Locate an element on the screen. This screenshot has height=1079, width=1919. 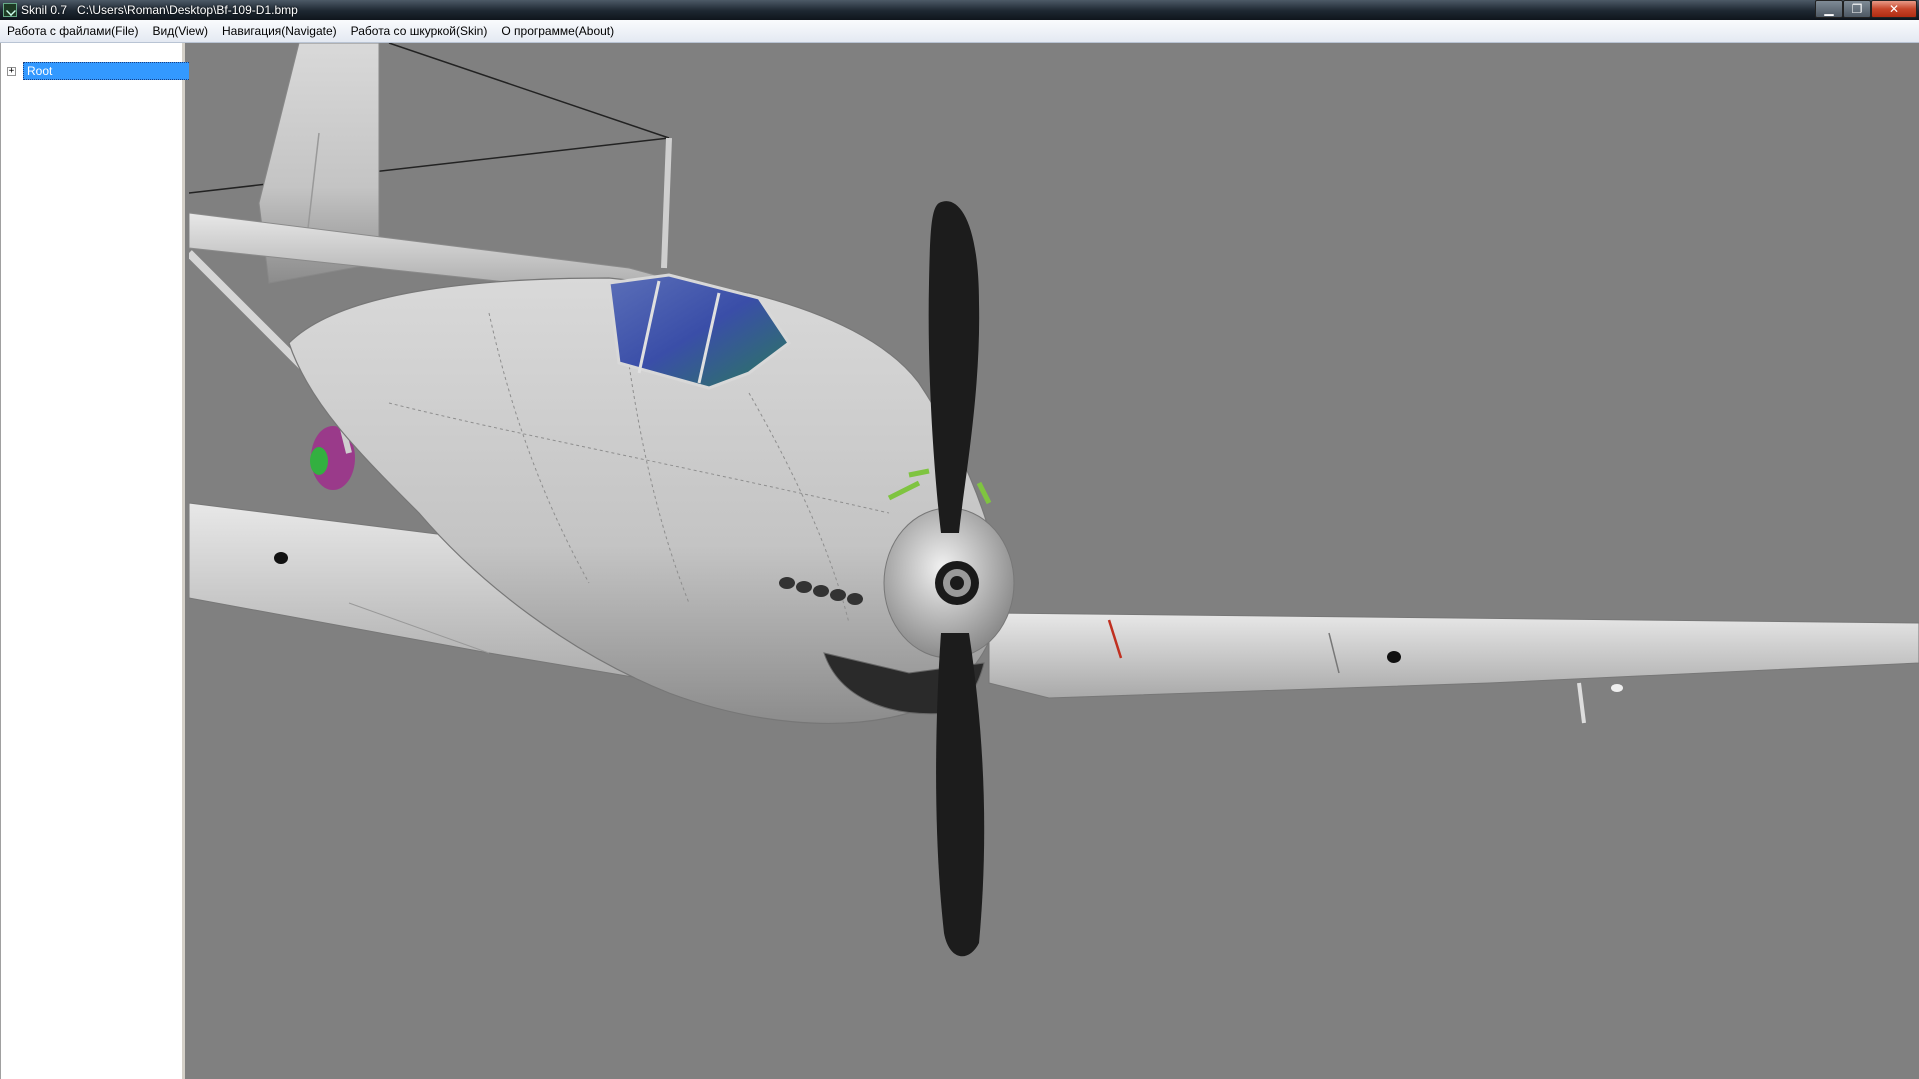
app-icon is located at coordinates (10, 10).